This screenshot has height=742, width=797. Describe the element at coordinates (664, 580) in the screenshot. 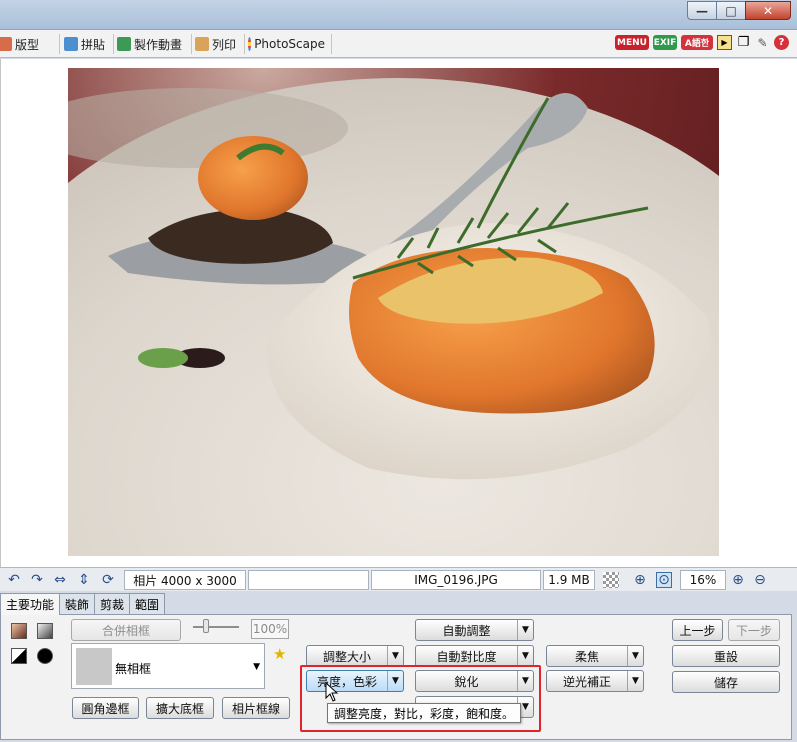

I see `zoom-fit-icon: ⊙` at that location.